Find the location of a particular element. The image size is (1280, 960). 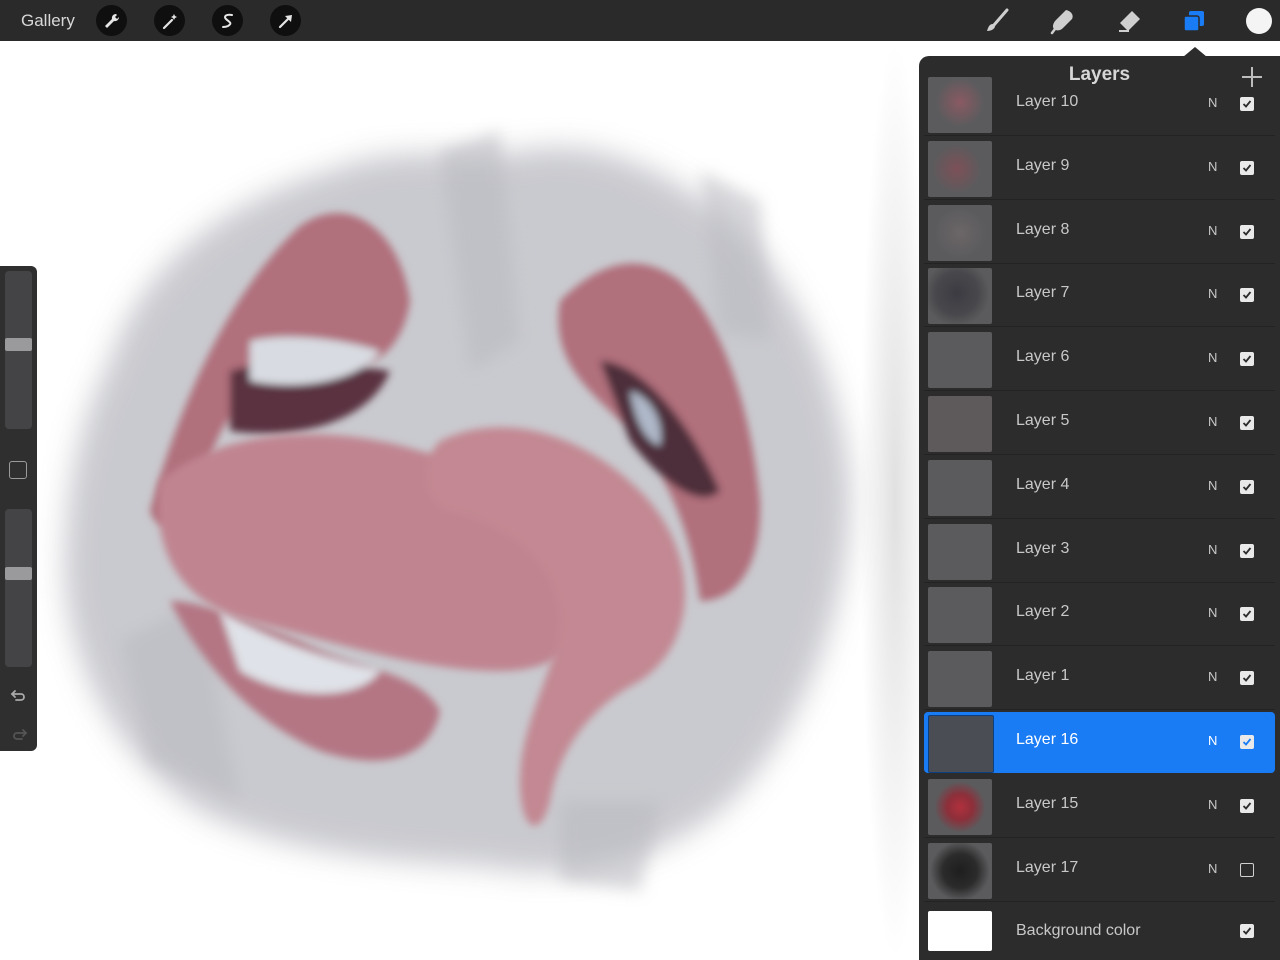

layer-name: Layer 4 is located at coordinates (1043, 484).